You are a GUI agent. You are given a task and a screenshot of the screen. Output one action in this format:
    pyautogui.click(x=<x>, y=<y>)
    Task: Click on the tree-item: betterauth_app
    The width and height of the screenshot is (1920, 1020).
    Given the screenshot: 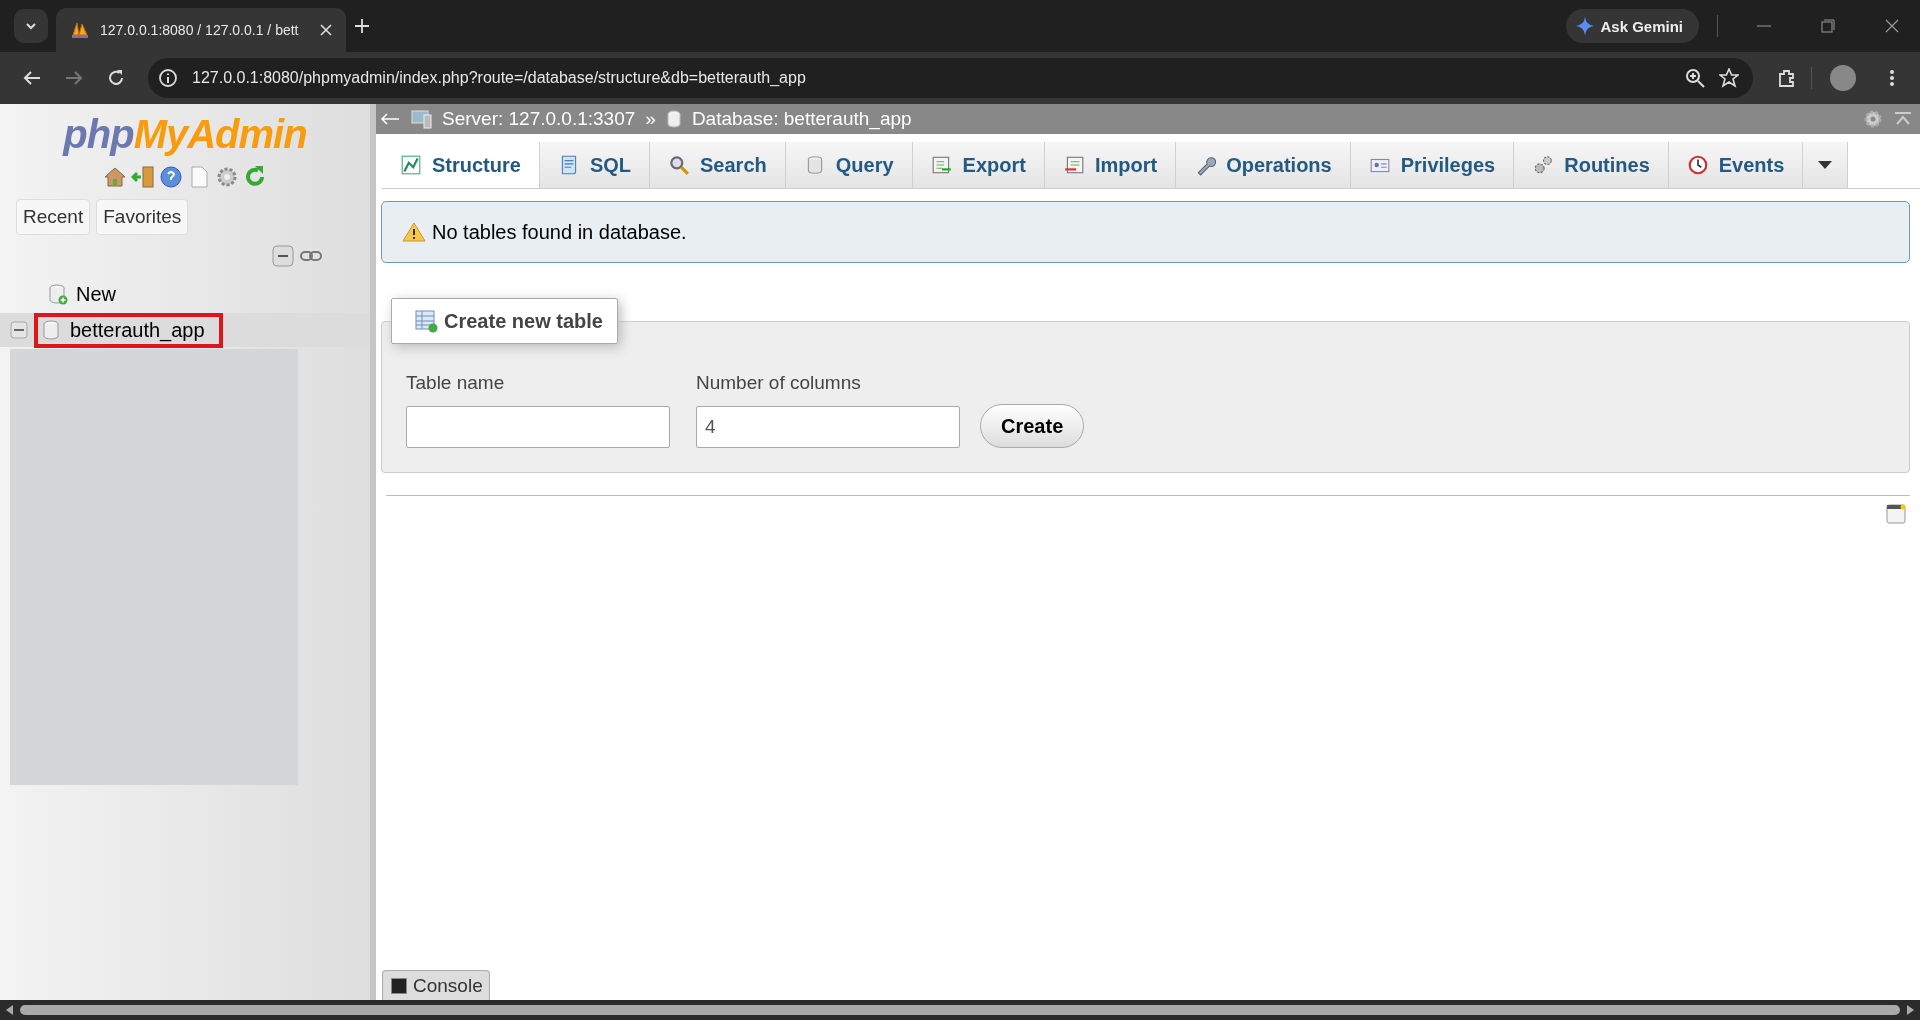 What is the action you would take?
    pyautogui.click(x=128, y=330)
    